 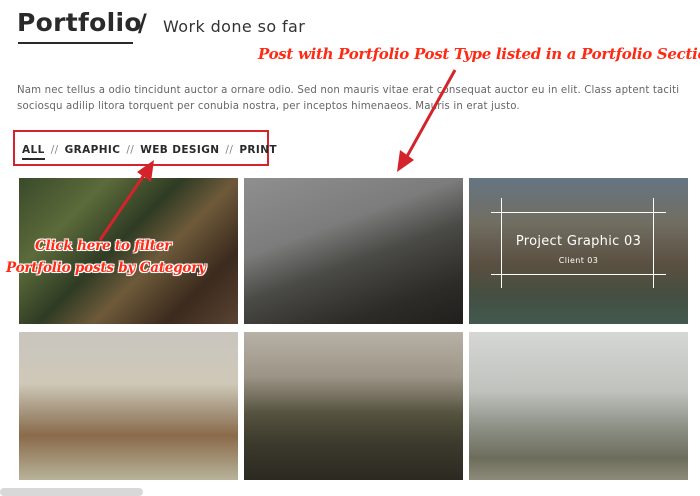 I want to click on horizontal-scrollbar, so click(x=71, y=492).